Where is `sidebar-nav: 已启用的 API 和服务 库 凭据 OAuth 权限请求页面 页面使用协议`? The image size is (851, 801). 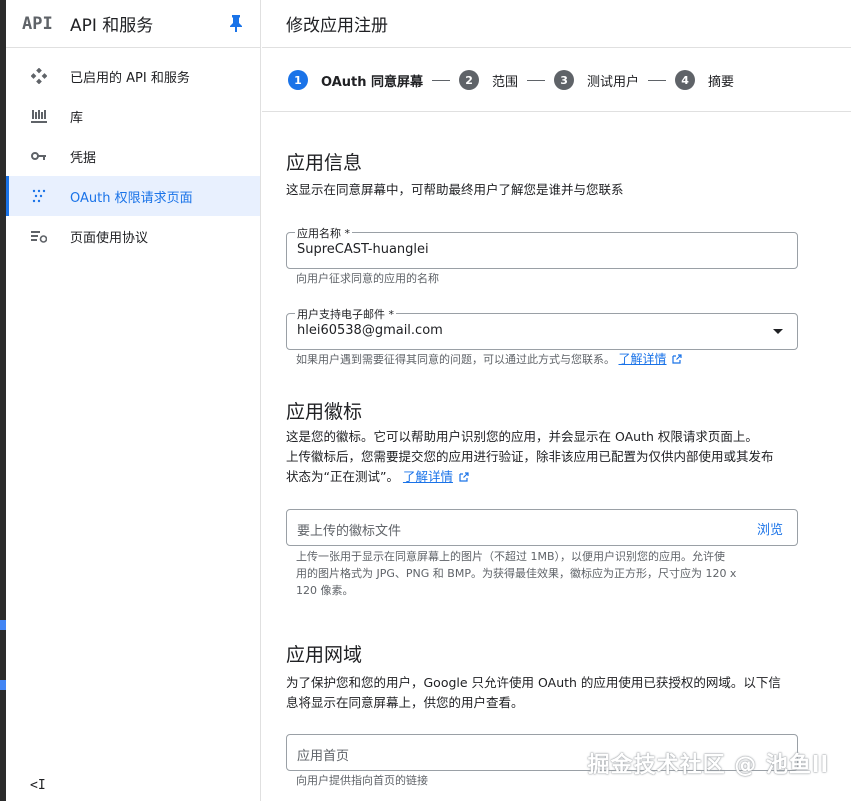
sidebar-nav: 已启用的 API 和服务 库 凭据 OAuth 权限请求页面 页面使用协议 is located at coordinates (133, 152).